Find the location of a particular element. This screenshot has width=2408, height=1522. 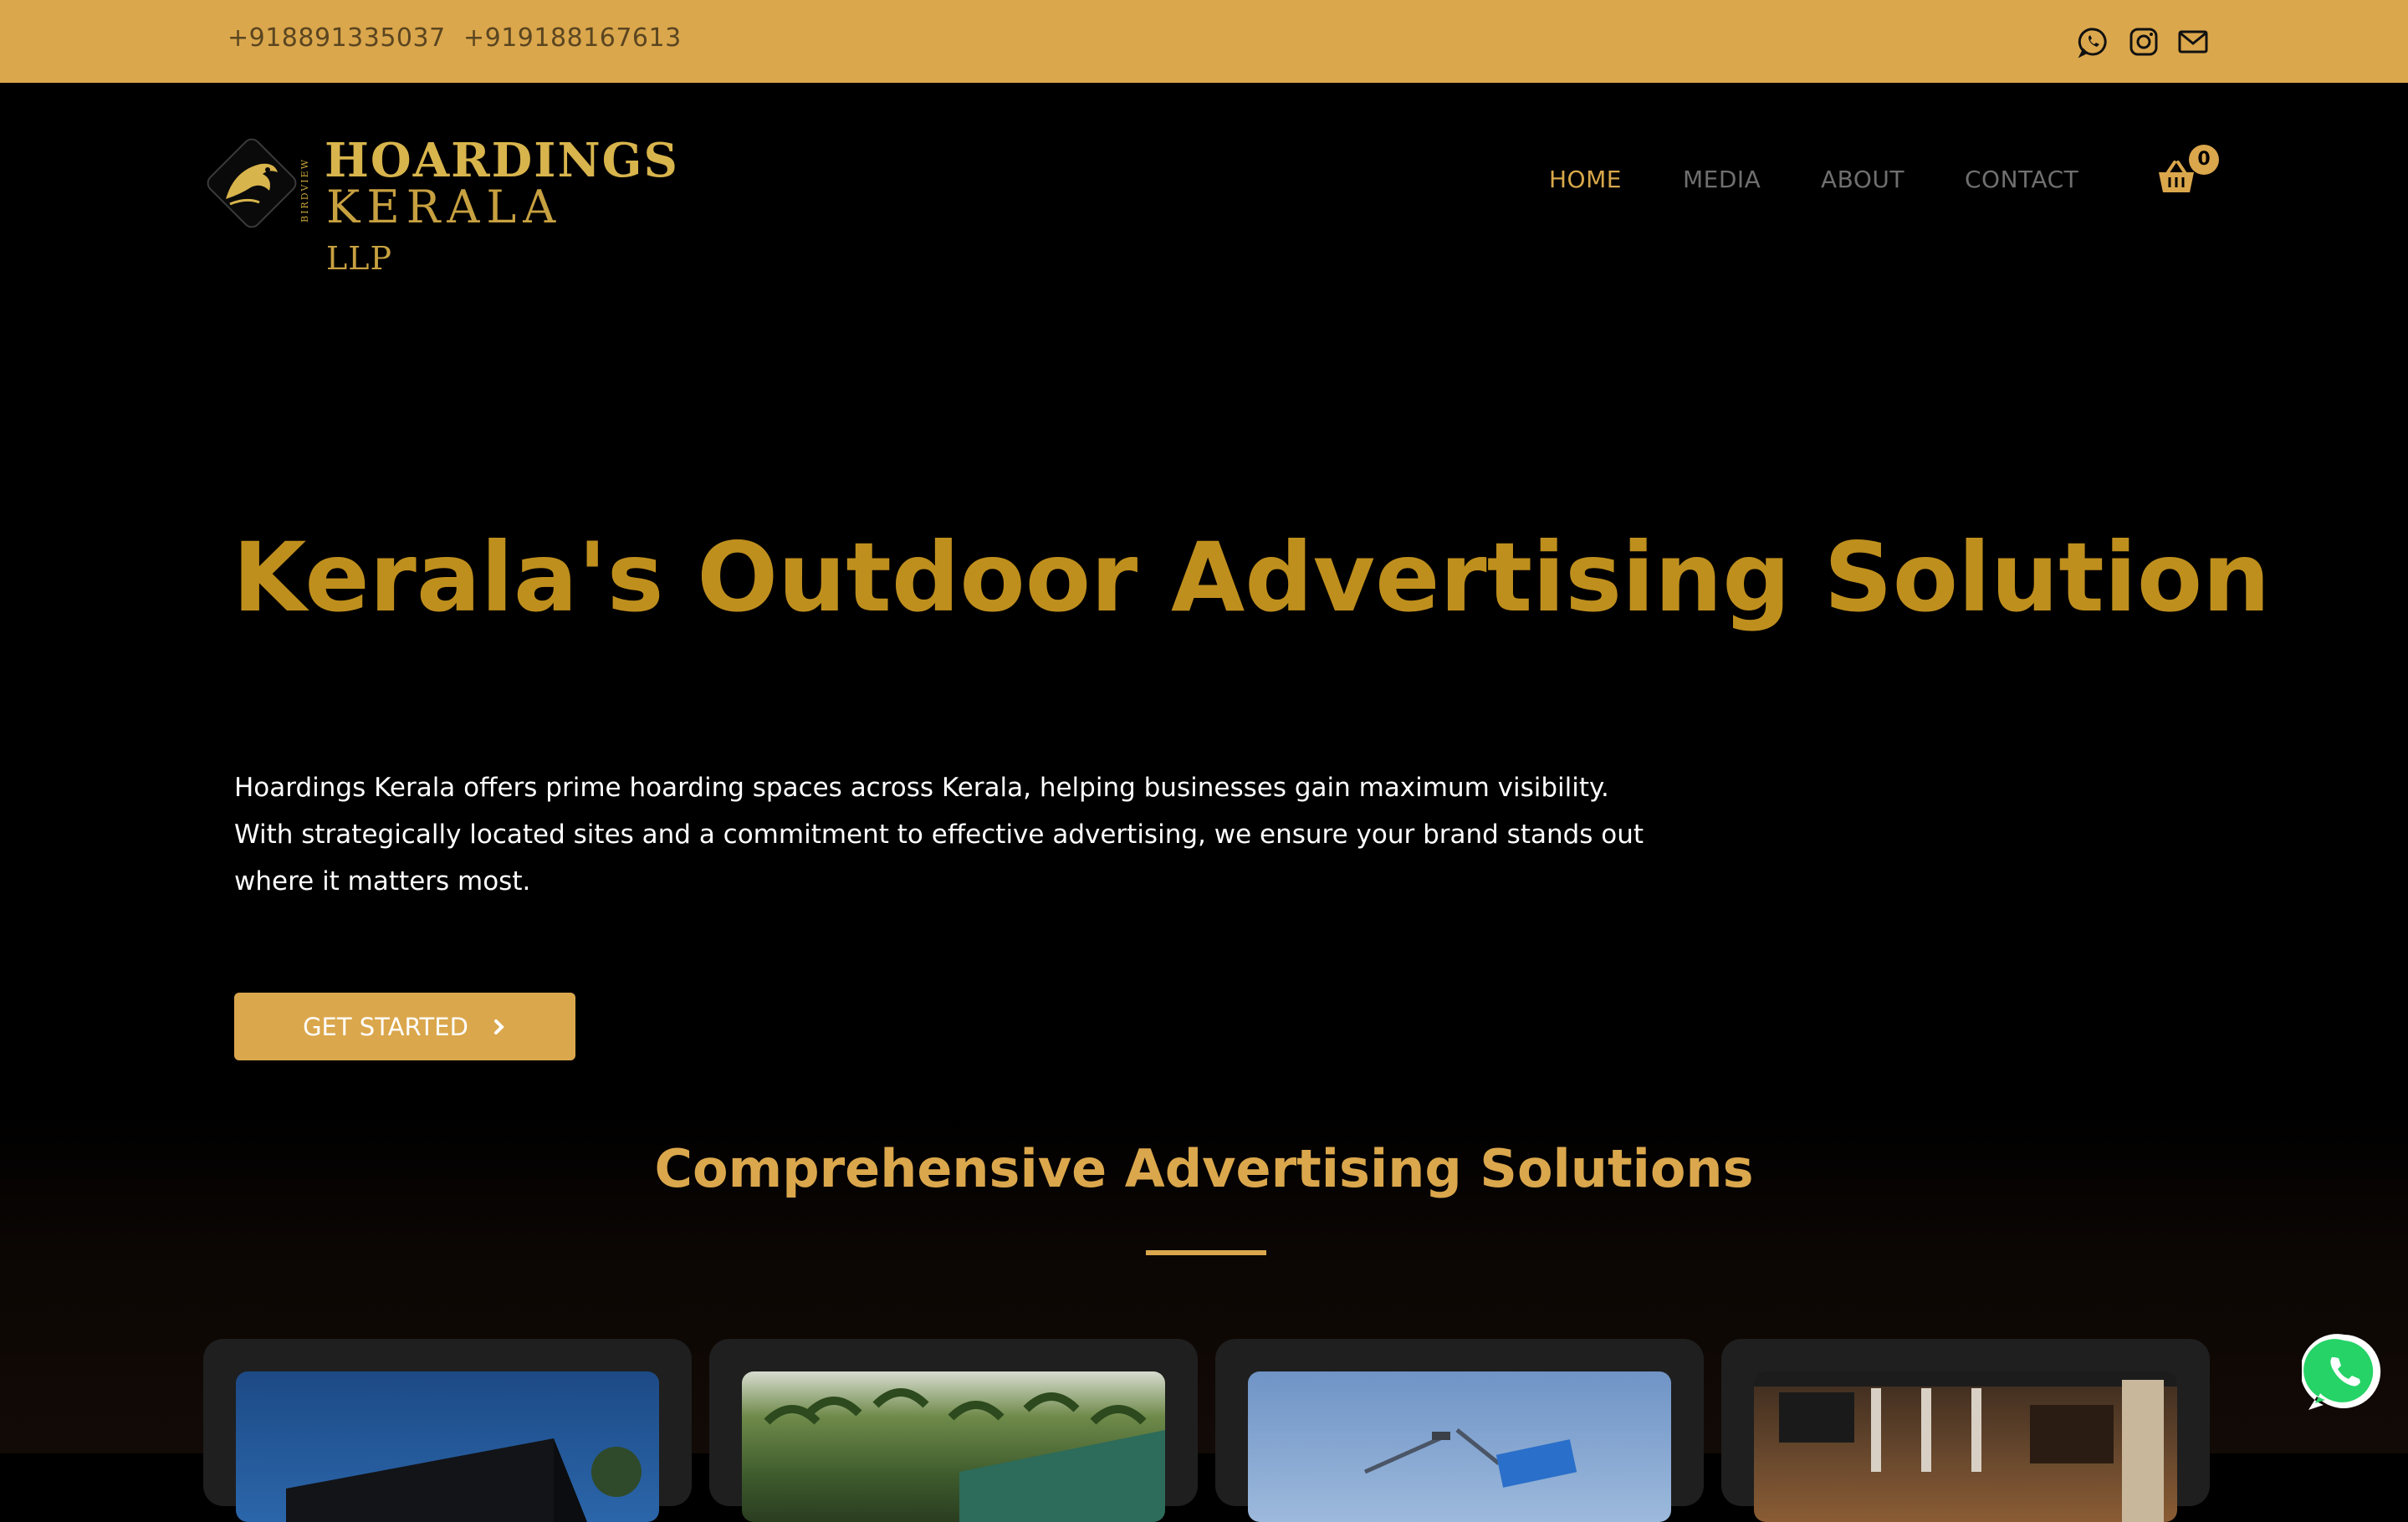

logo-wordmark-top: HOARDINGS is located at coordinates (502, 161).